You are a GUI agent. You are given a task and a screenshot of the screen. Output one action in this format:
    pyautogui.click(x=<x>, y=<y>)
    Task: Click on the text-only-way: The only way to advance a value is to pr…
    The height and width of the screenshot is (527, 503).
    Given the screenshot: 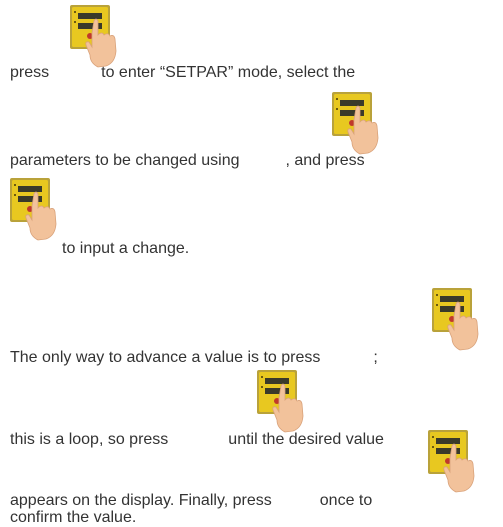 What is the action you would take?
    pyautogui.click(x=165, y=357)
    